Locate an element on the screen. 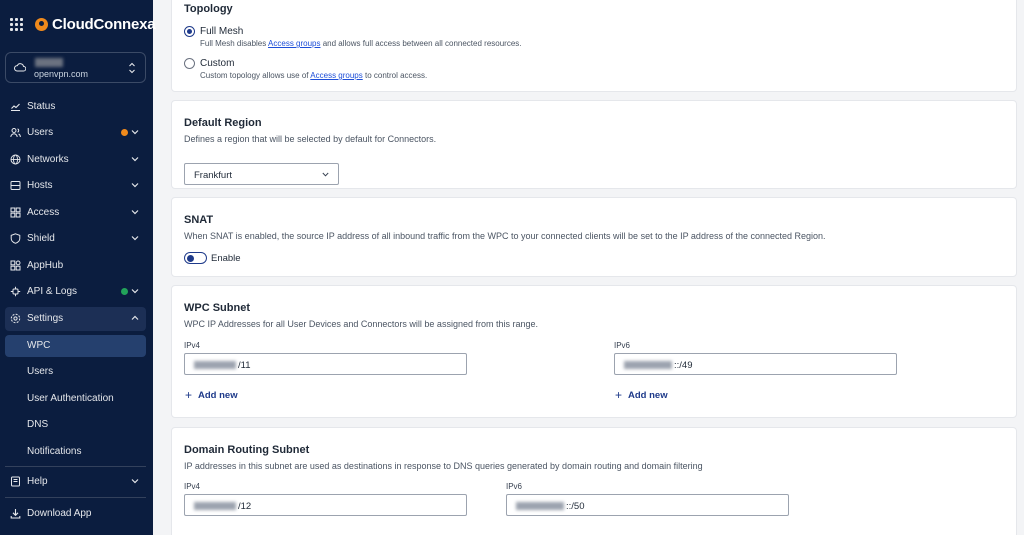  download-icon is located at coordinates (15, 514).